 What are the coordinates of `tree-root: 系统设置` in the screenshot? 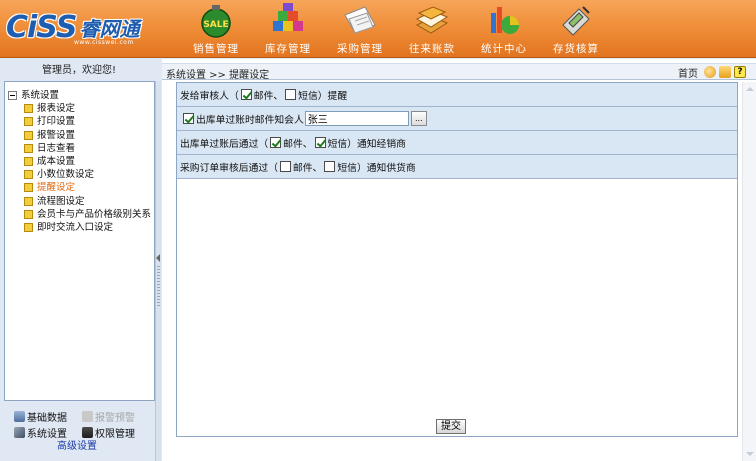 It's located at (79, 95).